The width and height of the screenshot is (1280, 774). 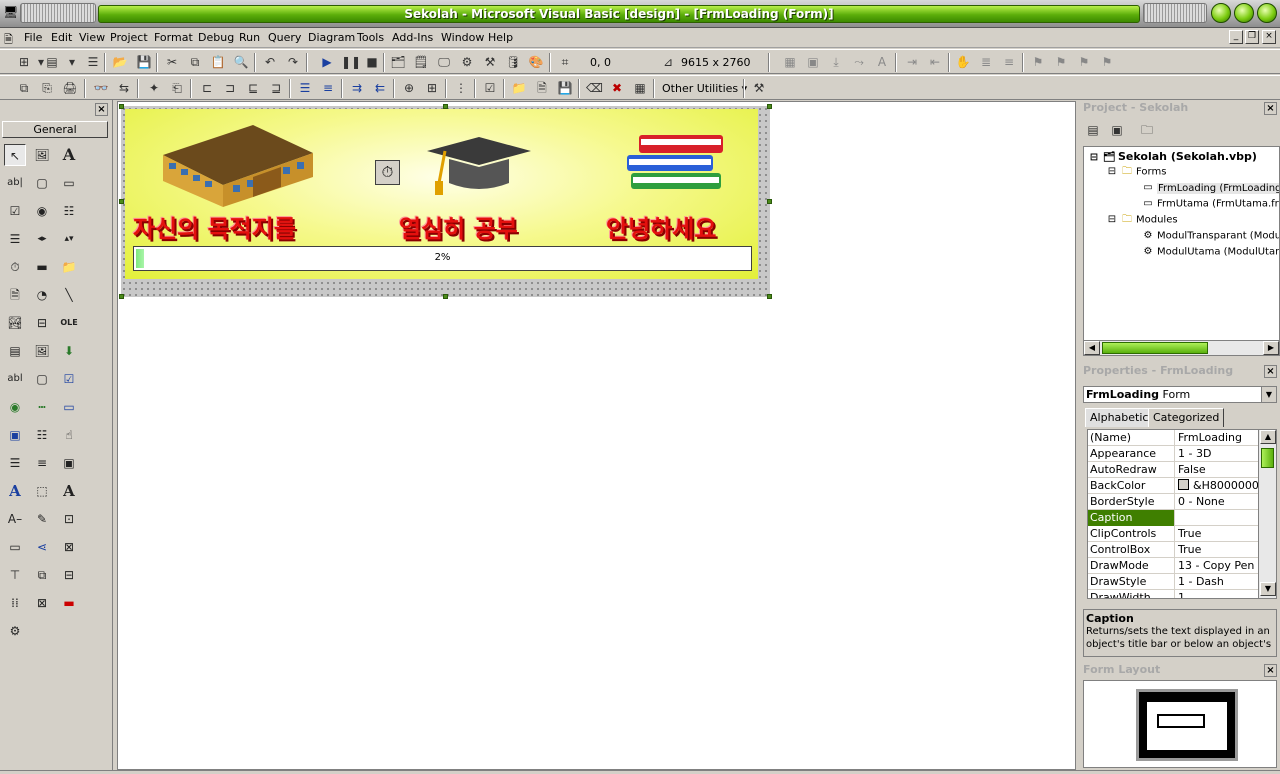 I want to click on custom-tool-22: ⊠, so click(x=69, y=547).